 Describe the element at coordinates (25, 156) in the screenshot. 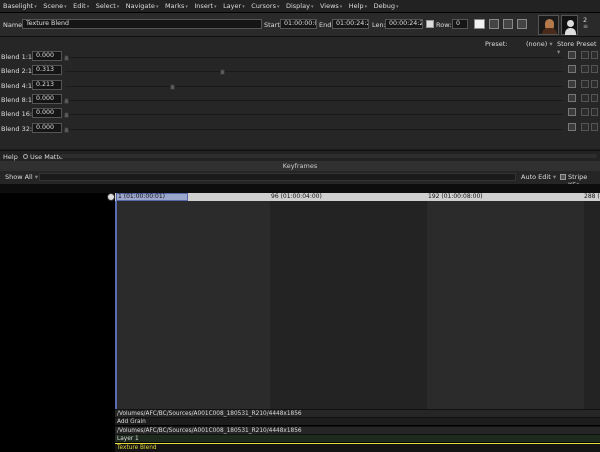

I see `radio-icon` at that location.